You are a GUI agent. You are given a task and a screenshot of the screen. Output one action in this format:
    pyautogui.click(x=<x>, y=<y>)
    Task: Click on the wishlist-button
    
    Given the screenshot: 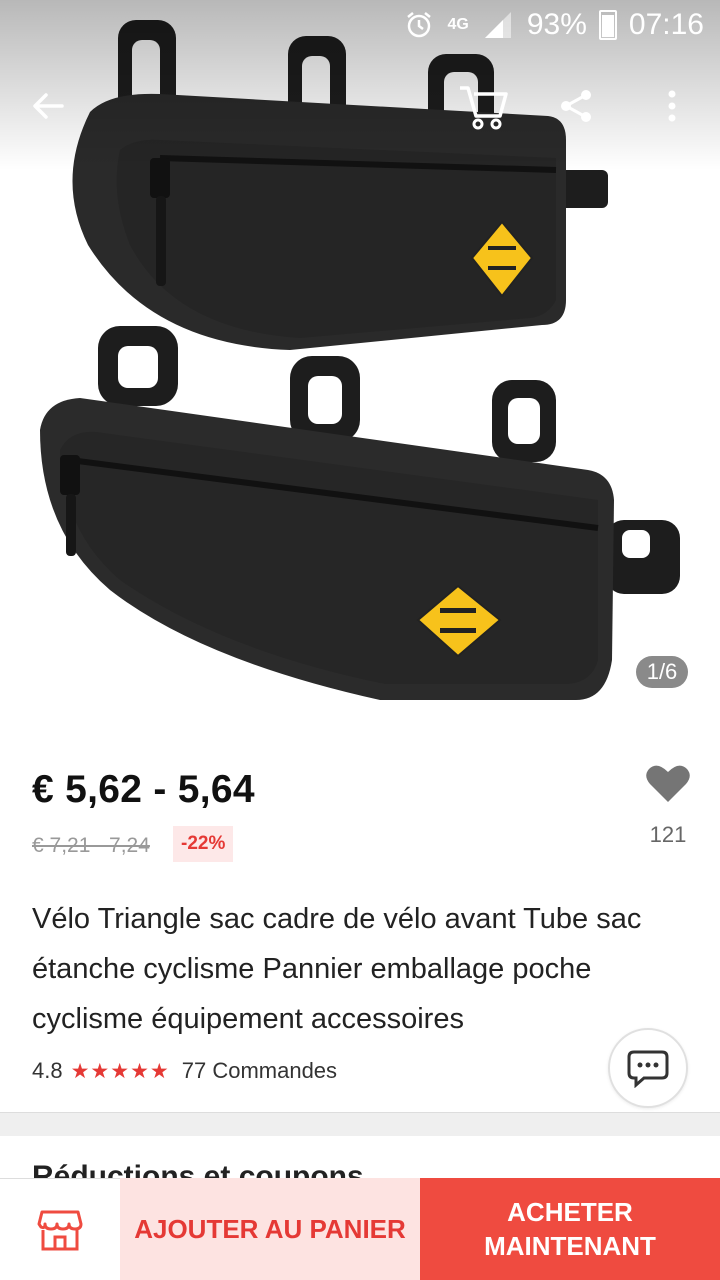 What is the action you would take?
    pyautogui.click(x=668, y=785)
    